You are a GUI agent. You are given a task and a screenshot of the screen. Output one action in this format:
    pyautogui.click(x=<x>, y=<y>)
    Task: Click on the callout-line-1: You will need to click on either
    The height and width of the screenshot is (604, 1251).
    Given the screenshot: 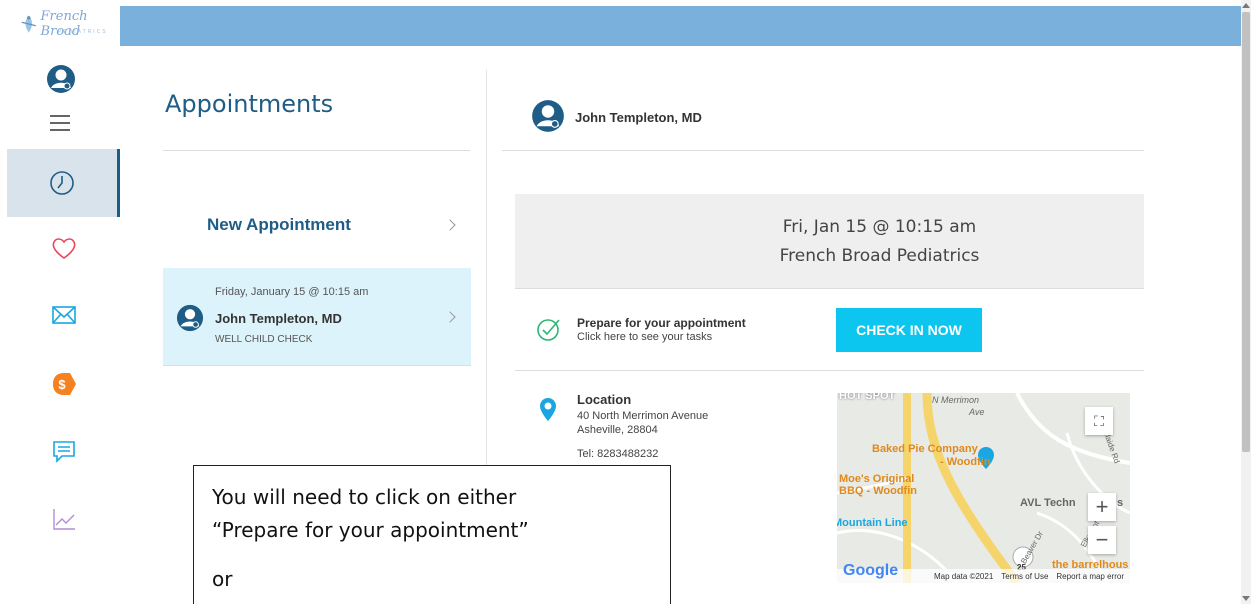 What is the action you would take?
    pyautogui.click(x=364, y=497)
    